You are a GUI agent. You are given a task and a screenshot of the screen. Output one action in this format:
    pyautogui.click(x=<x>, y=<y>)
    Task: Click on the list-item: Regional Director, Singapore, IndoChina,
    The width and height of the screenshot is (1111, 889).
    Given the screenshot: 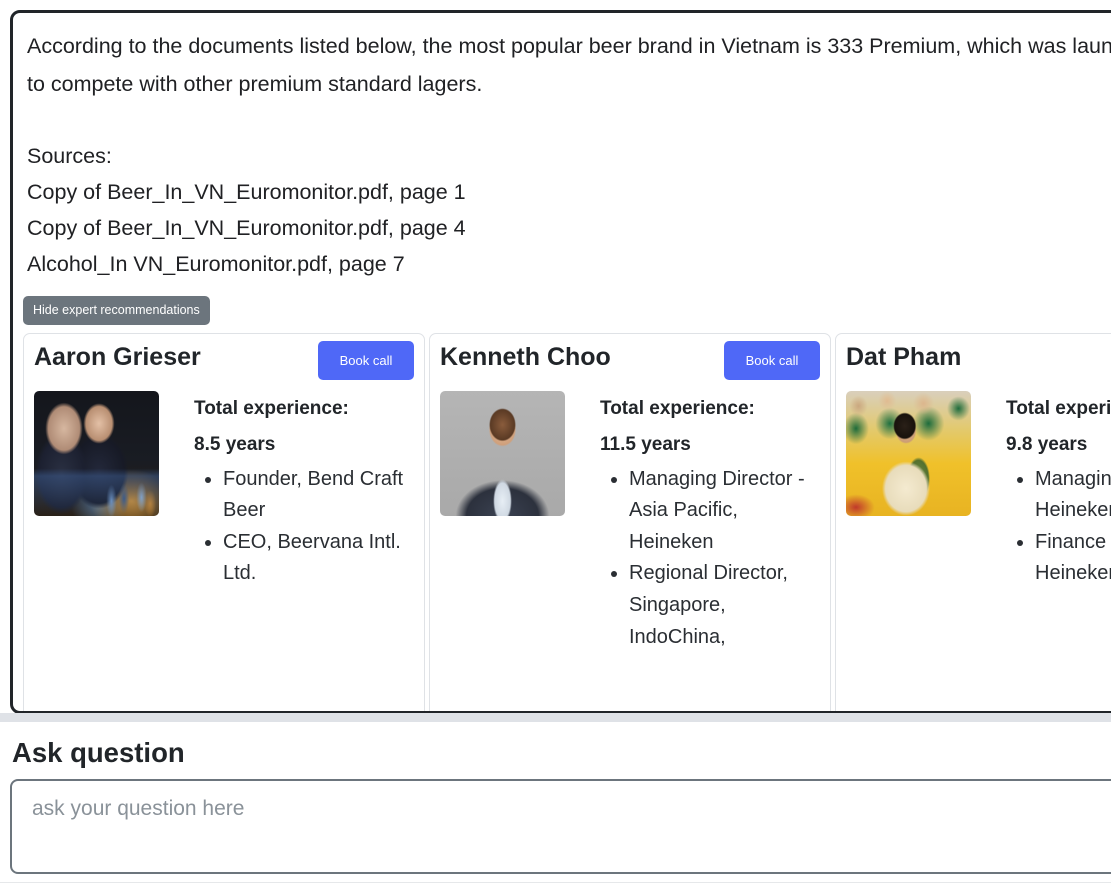 What is the action you would take?
    pyautogui.click(x=724, y=605)
    